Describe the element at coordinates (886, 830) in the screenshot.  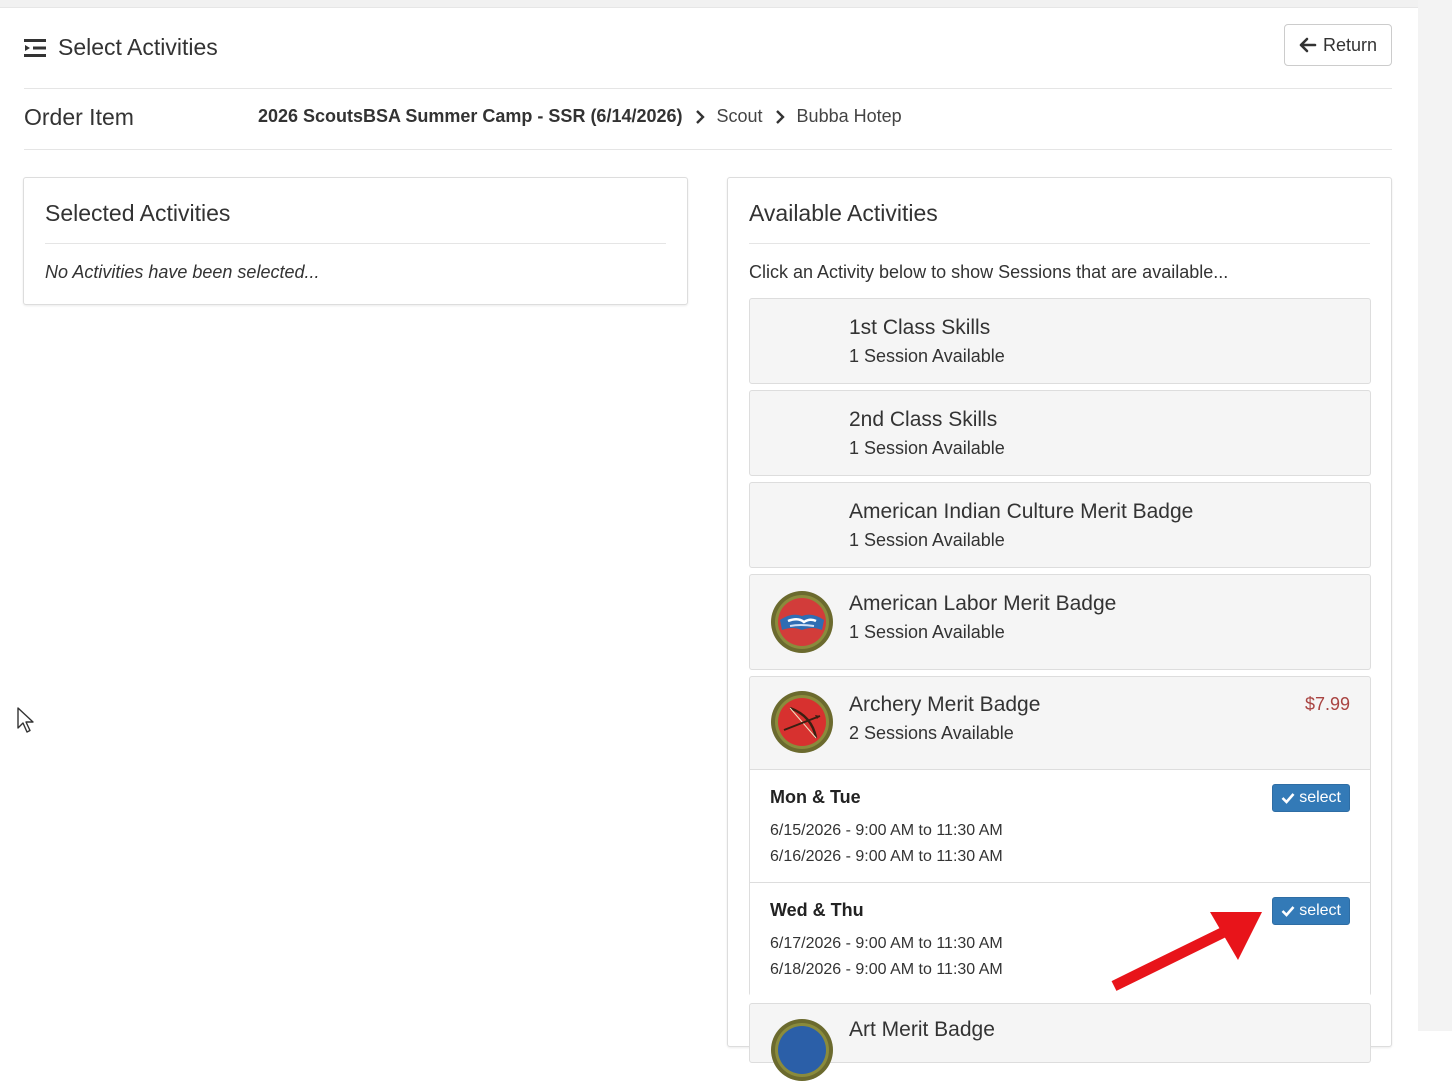
I see `session-date: 6/15/2026 - 9:00 AM to 11:30 AM` at that location.